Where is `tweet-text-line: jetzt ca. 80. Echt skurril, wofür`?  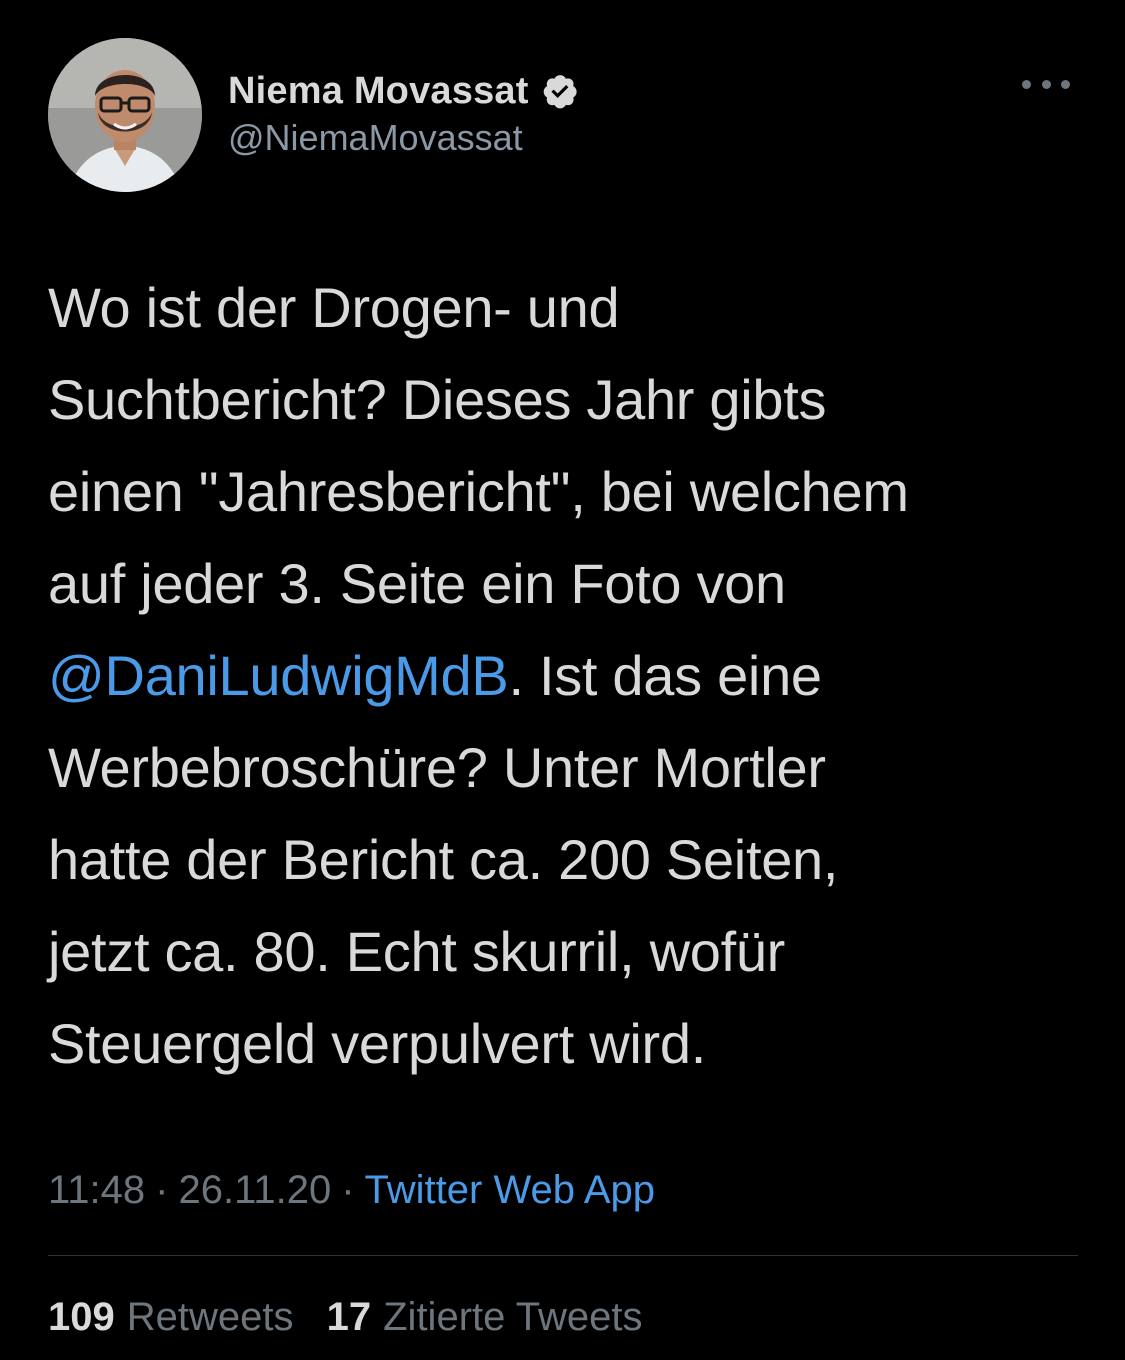 tweet-text-line: jetzt ca. 80. Echt skurril, wofür is located at coordinates (563, 952).